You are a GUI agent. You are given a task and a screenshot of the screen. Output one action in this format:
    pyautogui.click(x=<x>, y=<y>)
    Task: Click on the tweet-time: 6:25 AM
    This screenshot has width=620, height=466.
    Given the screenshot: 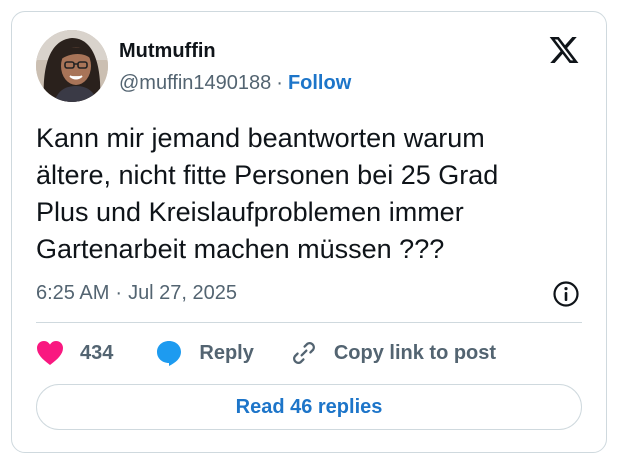 What is the action you would take?
    pyautogui.click(x=72, y=293)
    